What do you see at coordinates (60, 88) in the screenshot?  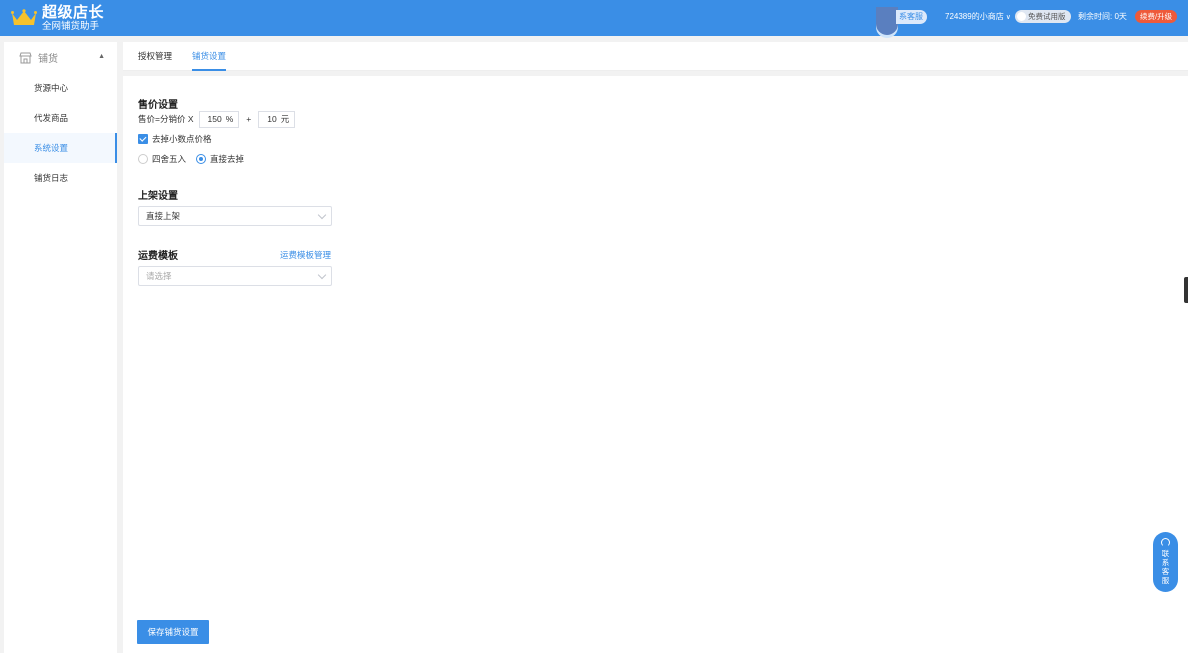 I see `sidebar-item-source-center: 货源中心` at bounding box center [60, 88].